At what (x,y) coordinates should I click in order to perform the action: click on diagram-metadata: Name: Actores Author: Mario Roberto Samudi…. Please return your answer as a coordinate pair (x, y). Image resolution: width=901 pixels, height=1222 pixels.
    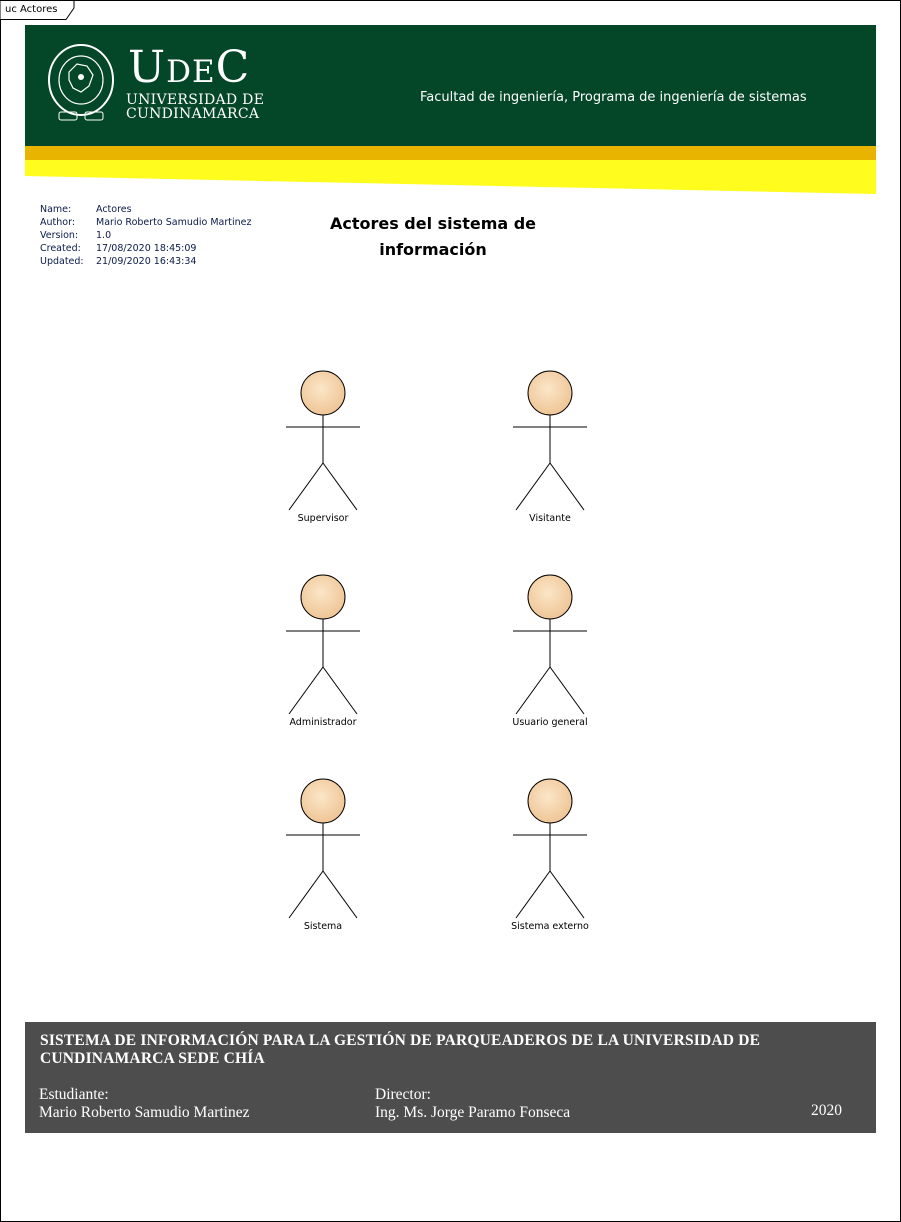
    Looking at the image, I should click on (146, 235).